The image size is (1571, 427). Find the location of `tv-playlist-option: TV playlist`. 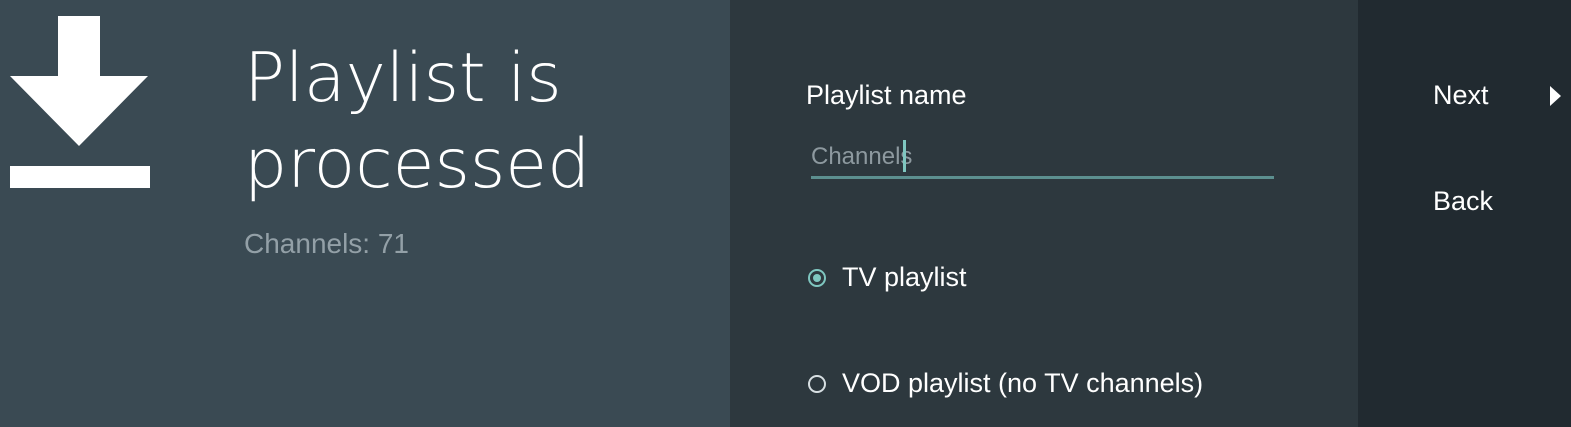

tv-playlist-option: TV playlist is located at coordinates (887, 277).